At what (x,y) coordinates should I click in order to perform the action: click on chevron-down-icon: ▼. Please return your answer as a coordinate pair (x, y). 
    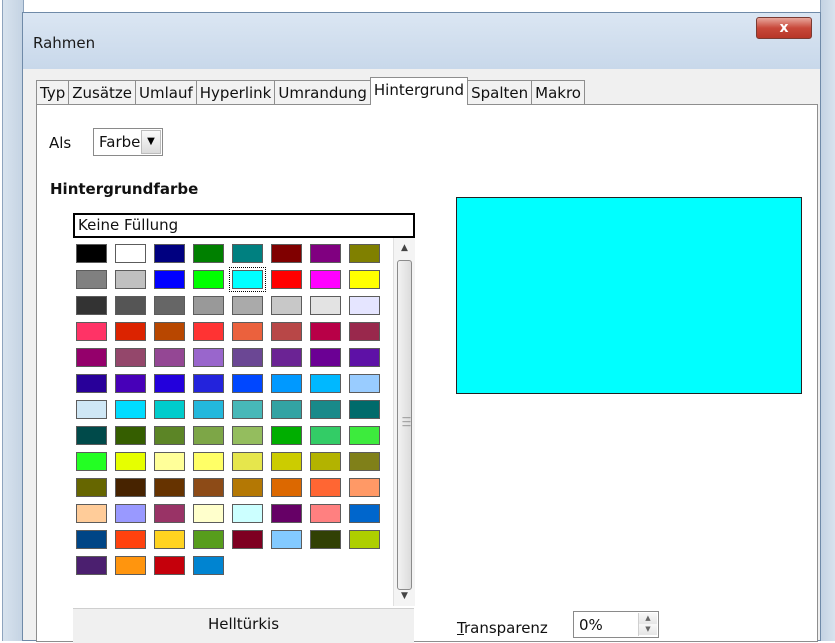
    Looking at the image, I should click on (151, 142).